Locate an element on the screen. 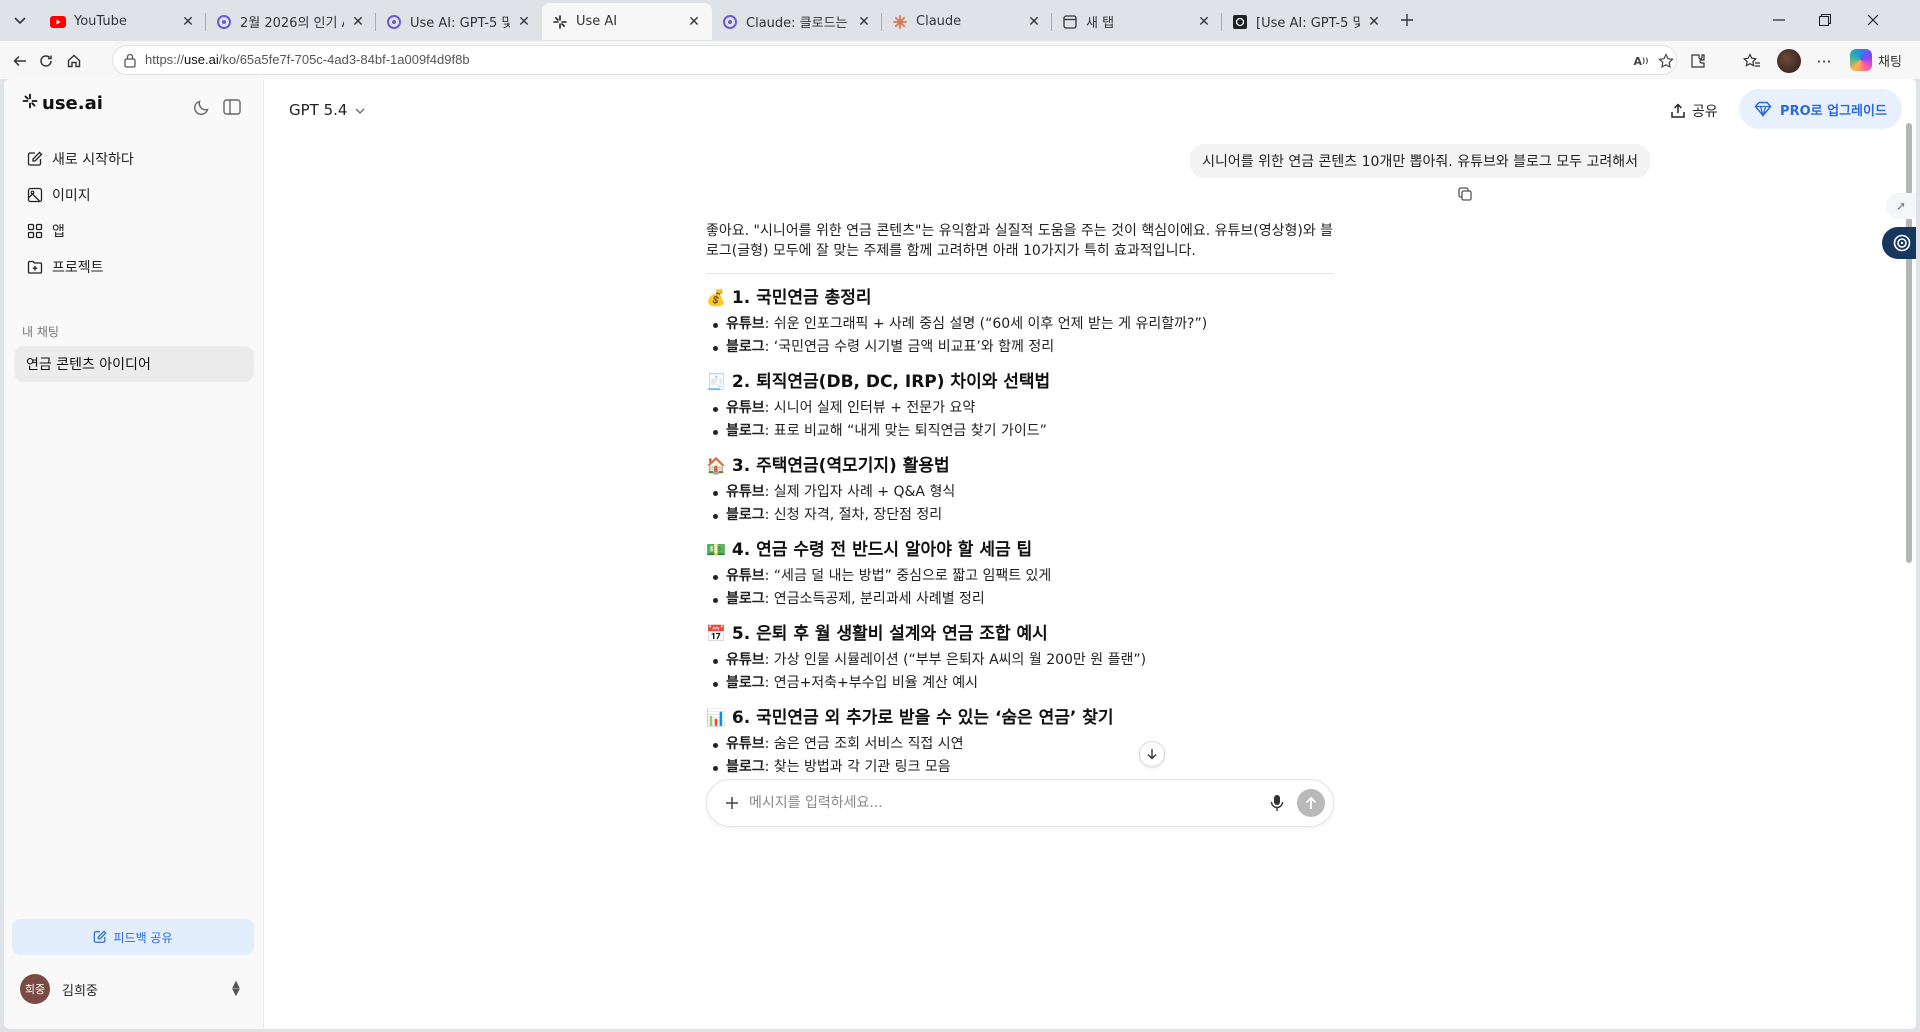  calendar-icon: 📅 is located at coordinates (716, 633).